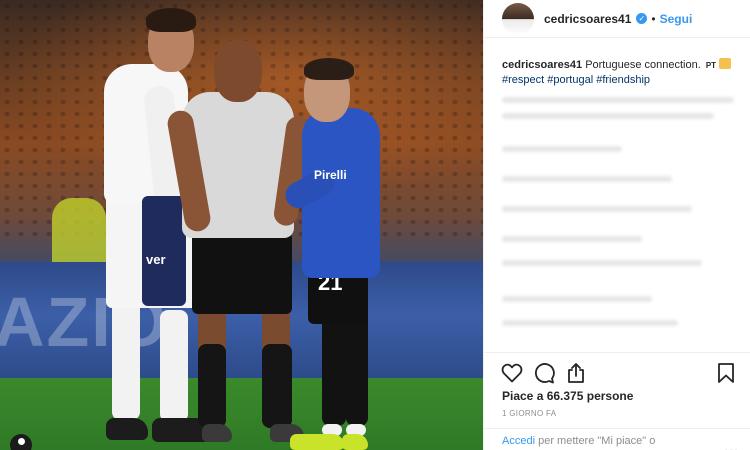  I want to click on face-emoji-icon, so click(725, 63).